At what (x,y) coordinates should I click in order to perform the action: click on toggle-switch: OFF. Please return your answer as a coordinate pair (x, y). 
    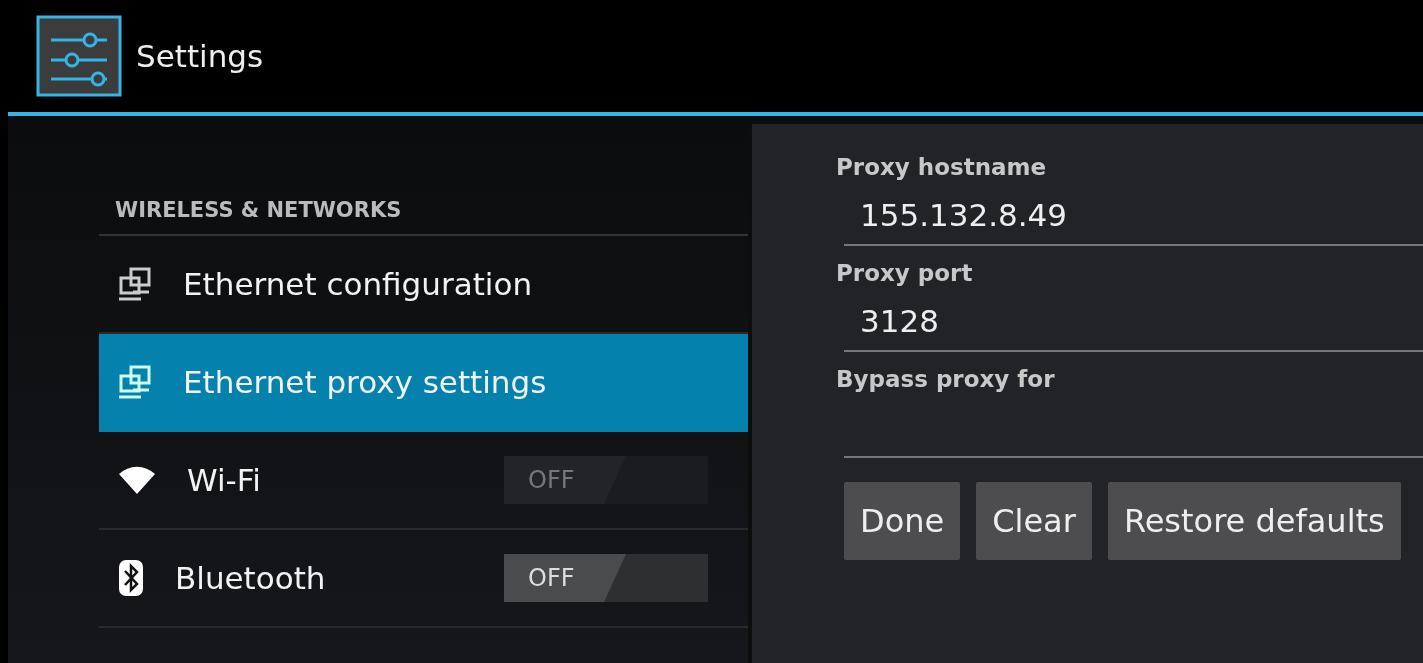
    Looking at the image, I should click on (606, 578).